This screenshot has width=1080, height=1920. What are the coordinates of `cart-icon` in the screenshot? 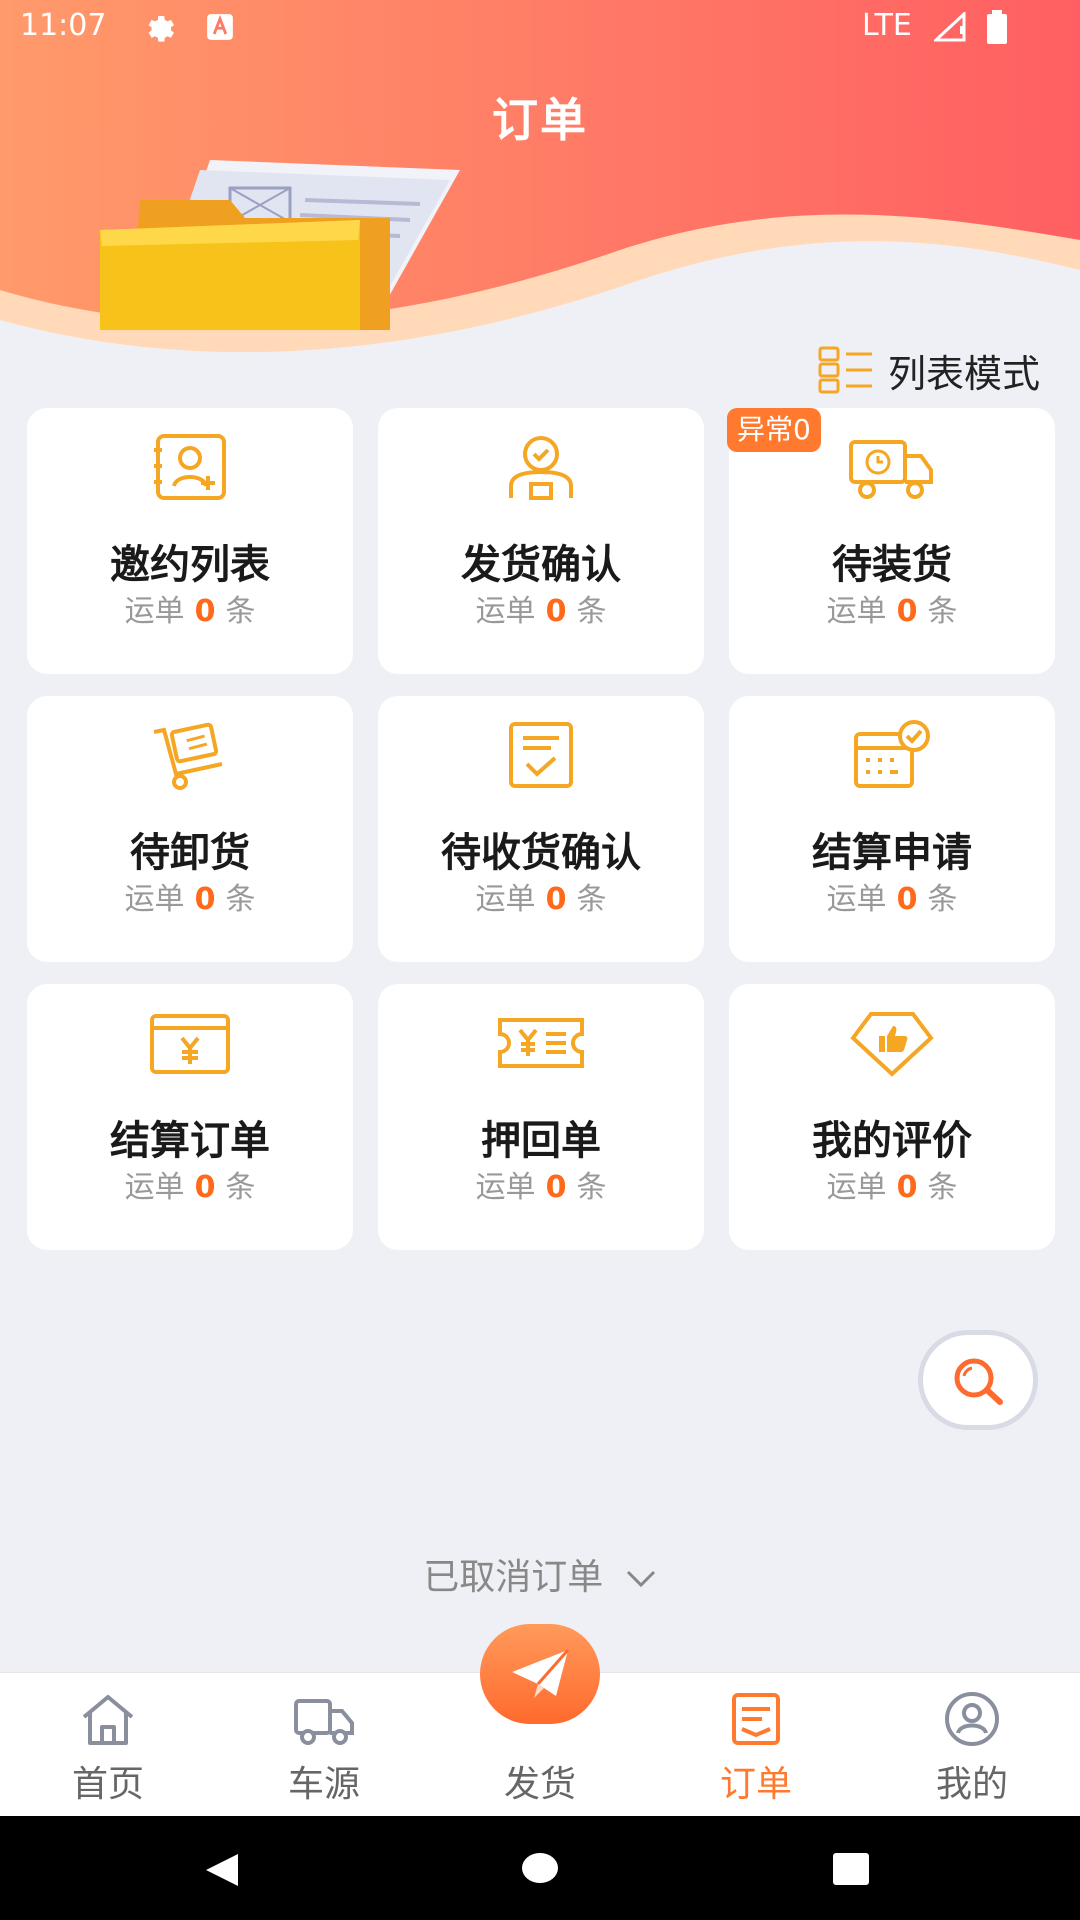 It's located at (188, 756).